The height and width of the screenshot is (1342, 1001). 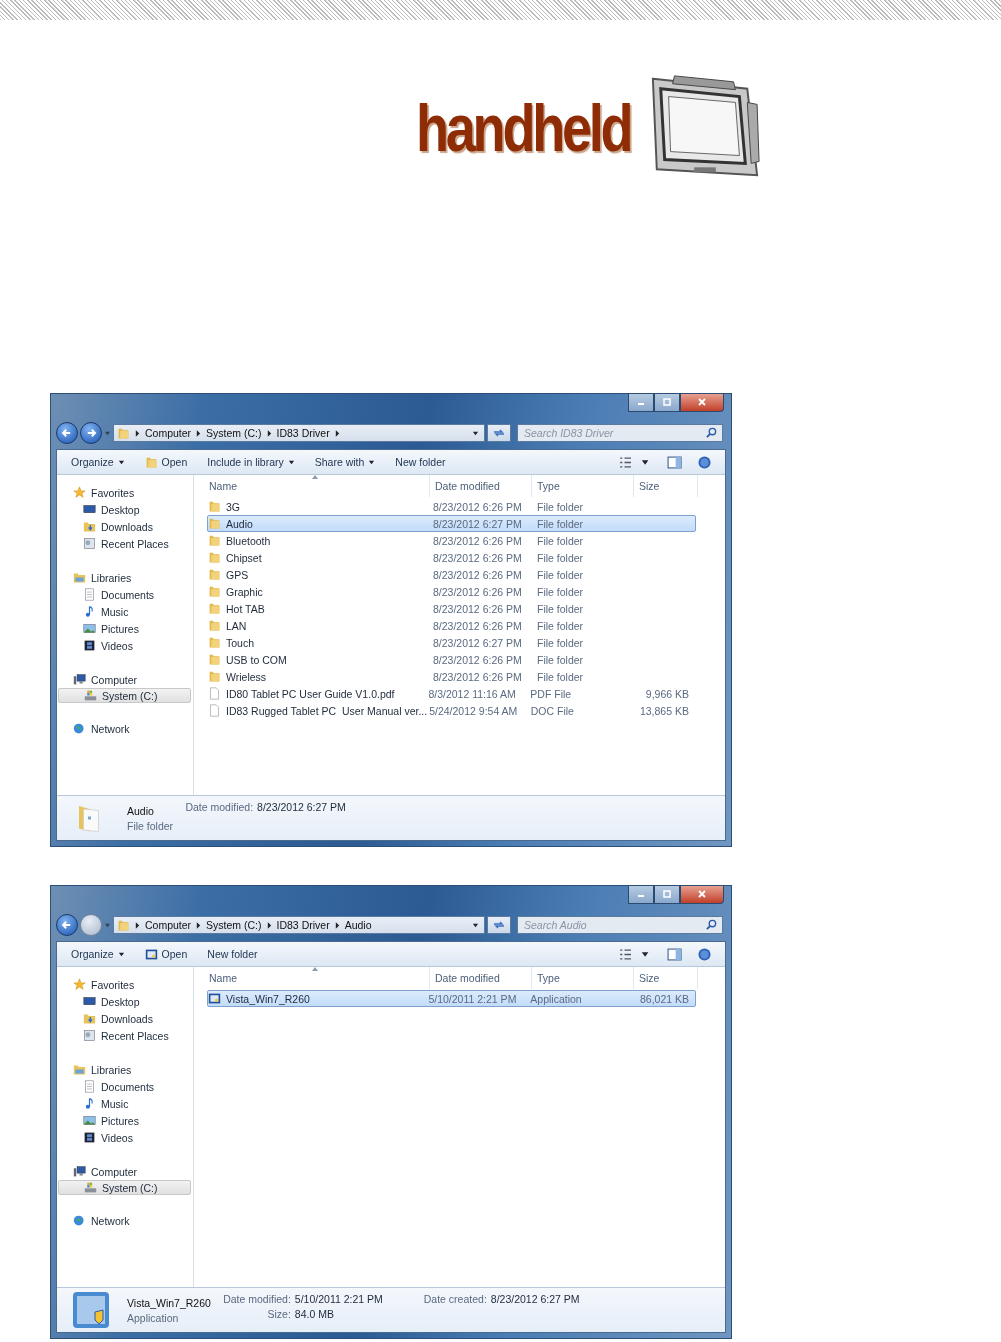 I want to click on history-caret-icon, so click(x=107, y=925).